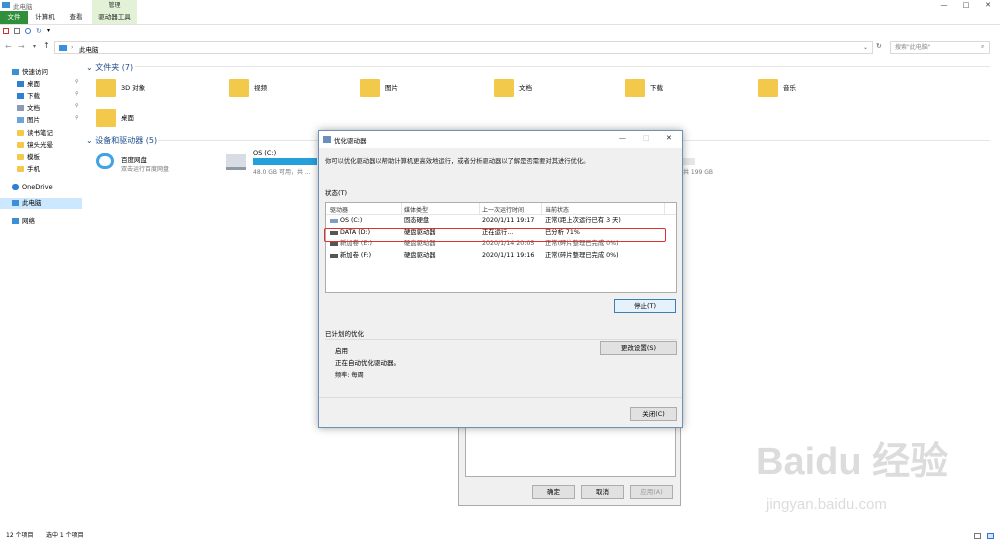 The image size is (1000, 542). What do you see at coordinates (977, 536) in the screenshot?
I see `details-view-icon` at bounding box center [977, 536].